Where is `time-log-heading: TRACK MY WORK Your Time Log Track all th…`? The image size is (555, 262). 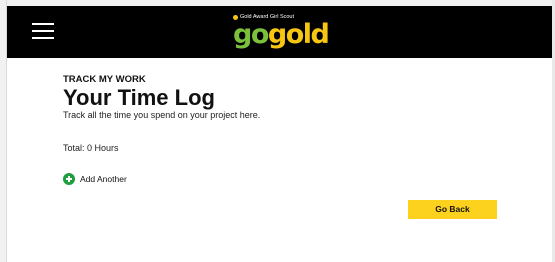
time-log-heading: TRACK MY WORK Your Time Log Track all th… is located at coordinates (161, 97).